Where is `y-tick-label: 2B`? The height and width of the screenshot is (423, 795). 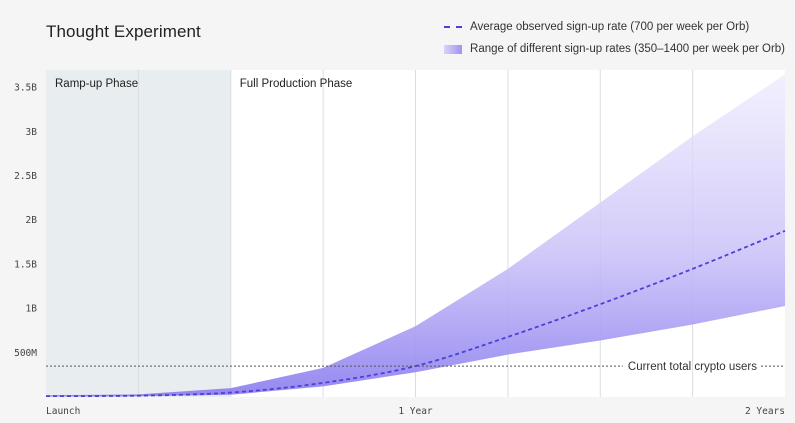
y-tick-label: 2B is located at coordinates (32, 220).